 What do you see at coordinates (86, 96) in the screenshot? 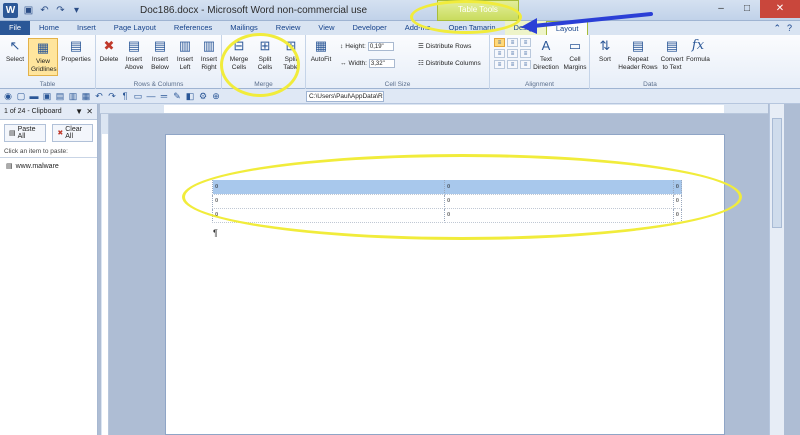
I see `table-icon: ▦` at bounding box center [86, 96].